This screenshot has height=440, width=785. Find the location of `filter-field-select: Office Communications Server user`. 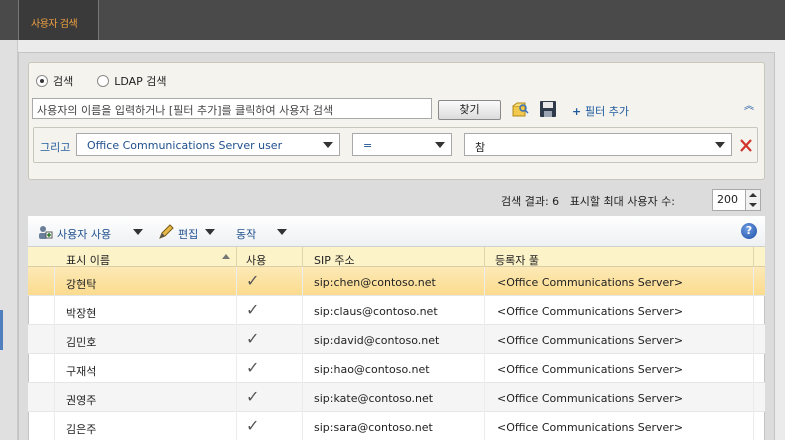

filter-field-select: Office Communications Server user is located at coordinates (208, 144).